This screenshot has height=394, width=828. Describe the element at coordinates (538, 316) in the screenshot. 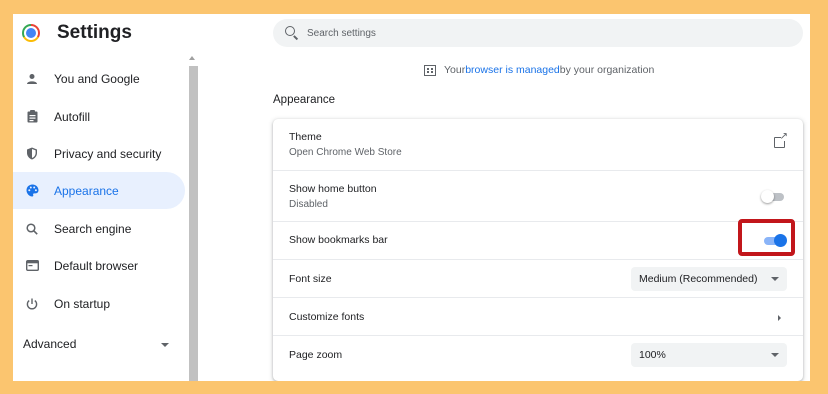

I see `customize-fonts-row: Customize fonts` at that location.